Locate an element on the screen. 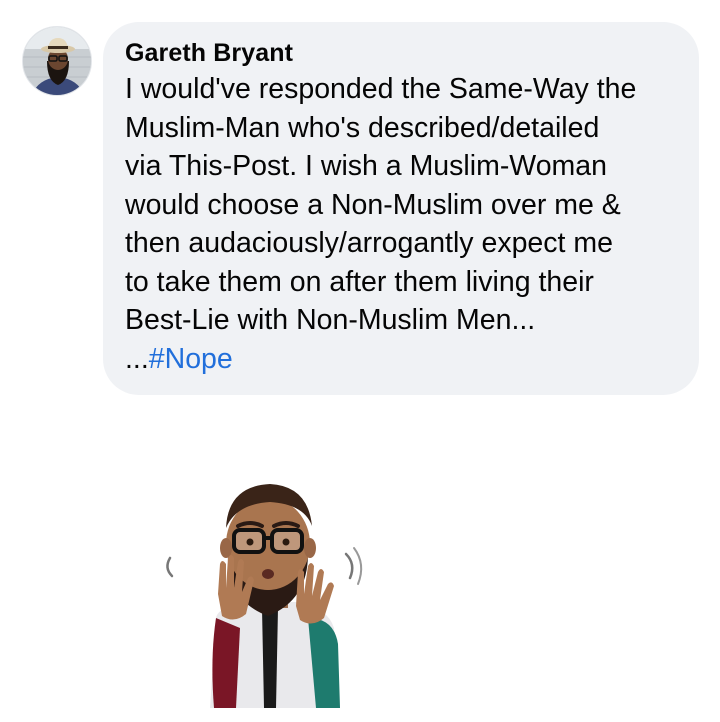 The height and width of the screenshot is (722, 720). author-avatar is located at coordinates (57, 61).